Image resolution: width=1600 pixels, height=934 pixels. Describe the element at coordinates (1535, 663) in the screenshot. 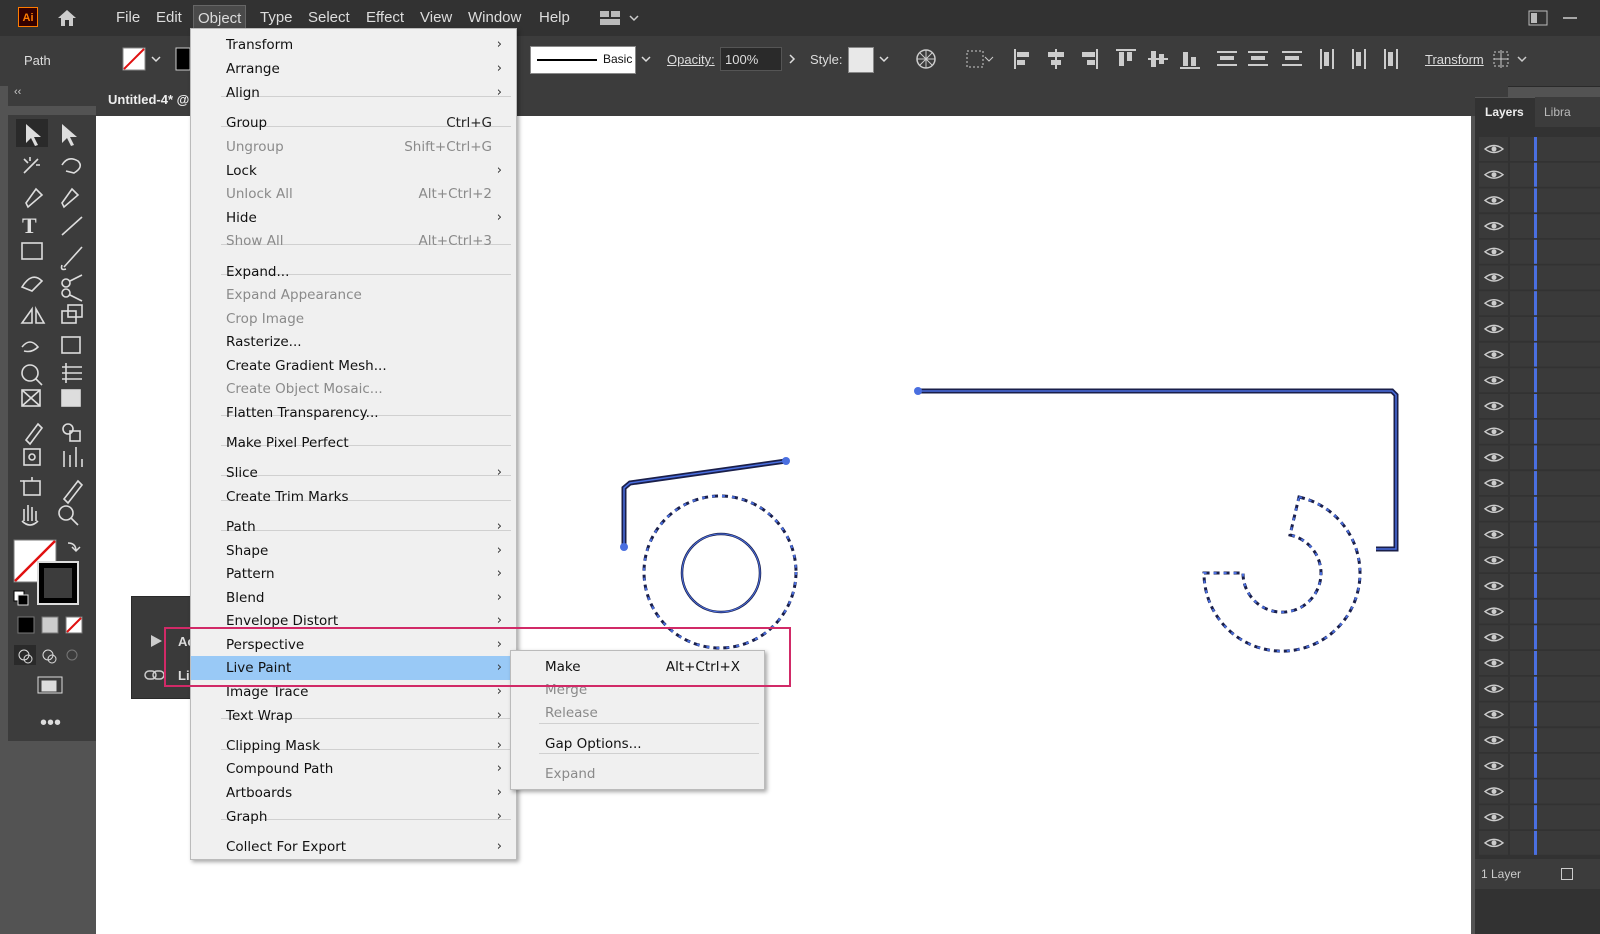

I see `layer-color-bar` at that location.